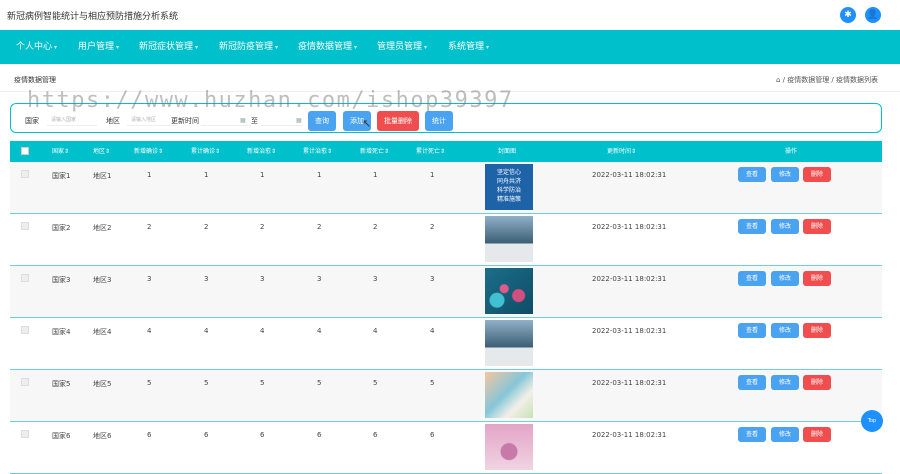 Image resolution: width=900 pixels, height=474 pixels. I want to click on nav-item-user-management: 用户管理 ▾, so click(98, 47).